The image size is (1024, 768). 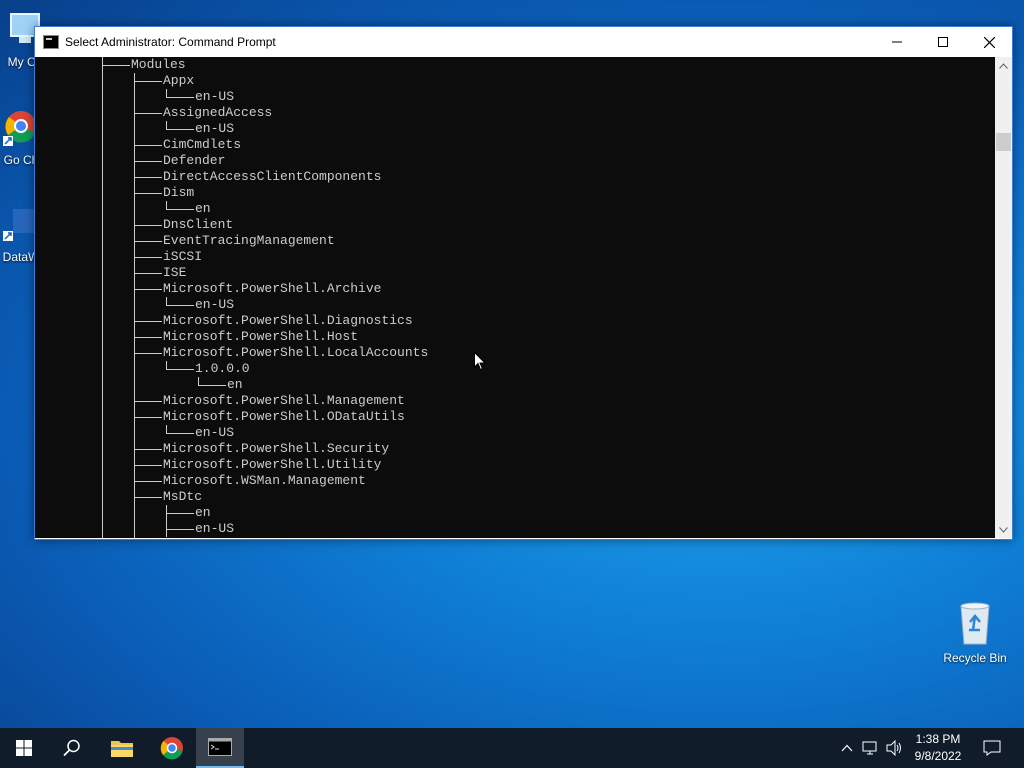 What do you see at coordinates (515, 321) in the screenshot?
I see `tree-row: Microsoft.PowerShell.Diagnostics` at bounding box center [515, 321].